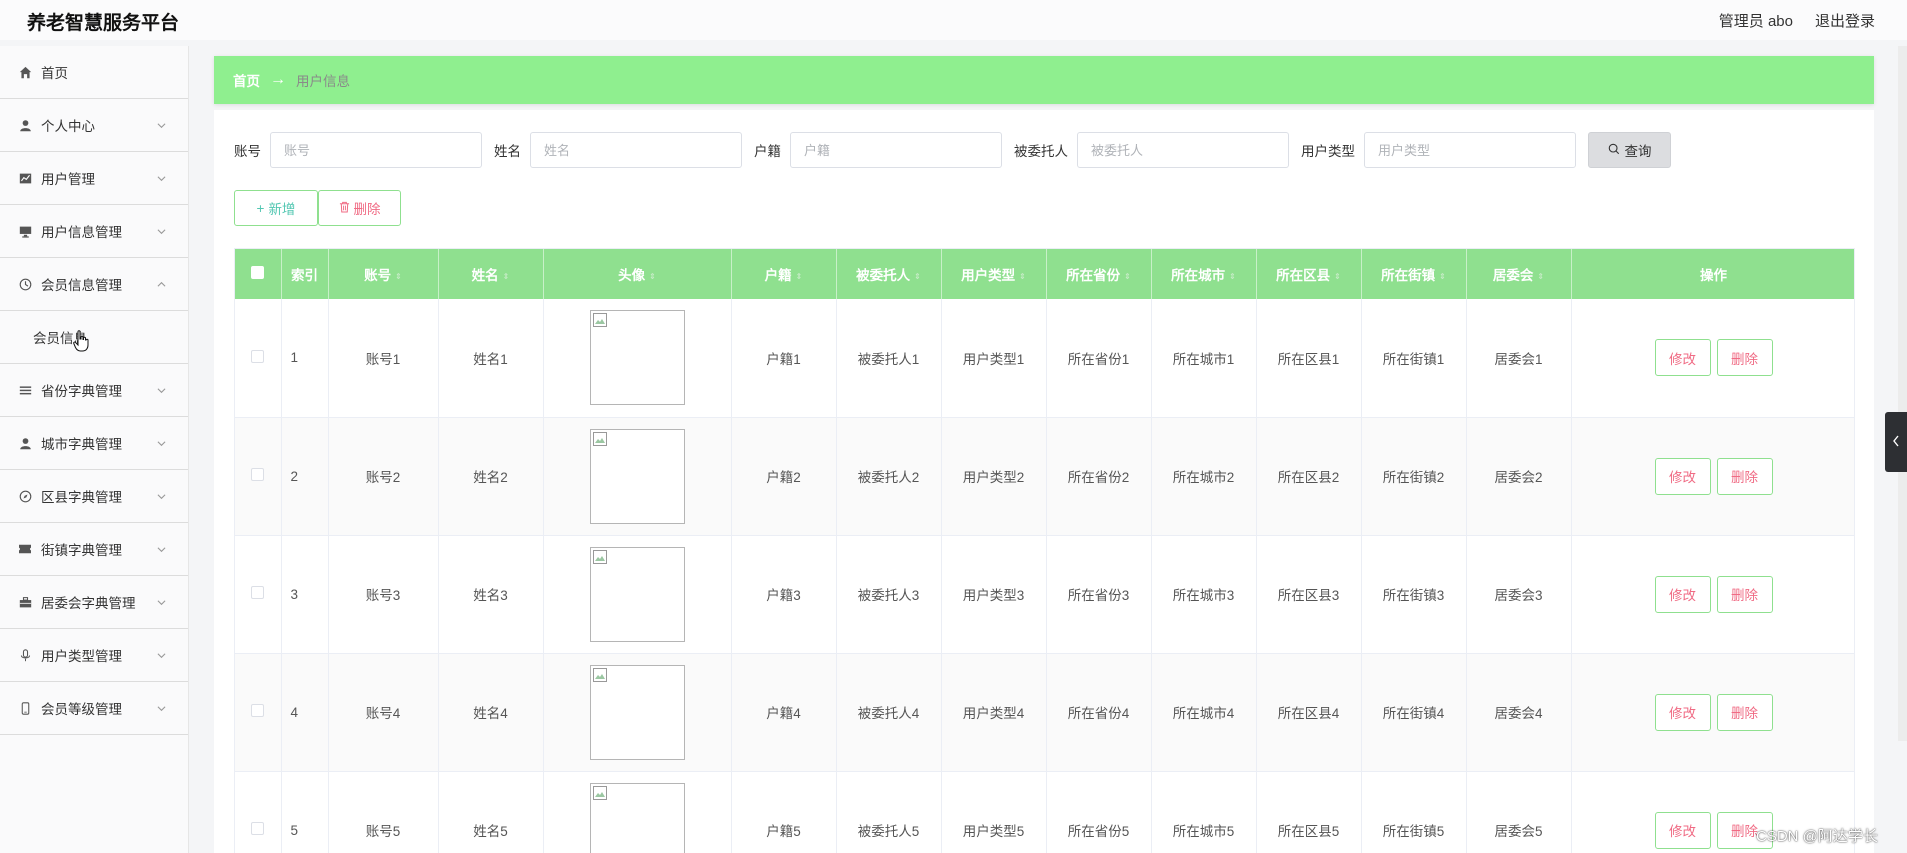 The image size is (1907, 853). What do you see at coordinates (94, 602) in the screenshot?
I see `sidebar-item-committee-dict: 居委会字典管理` at bounding box center [94, 602].